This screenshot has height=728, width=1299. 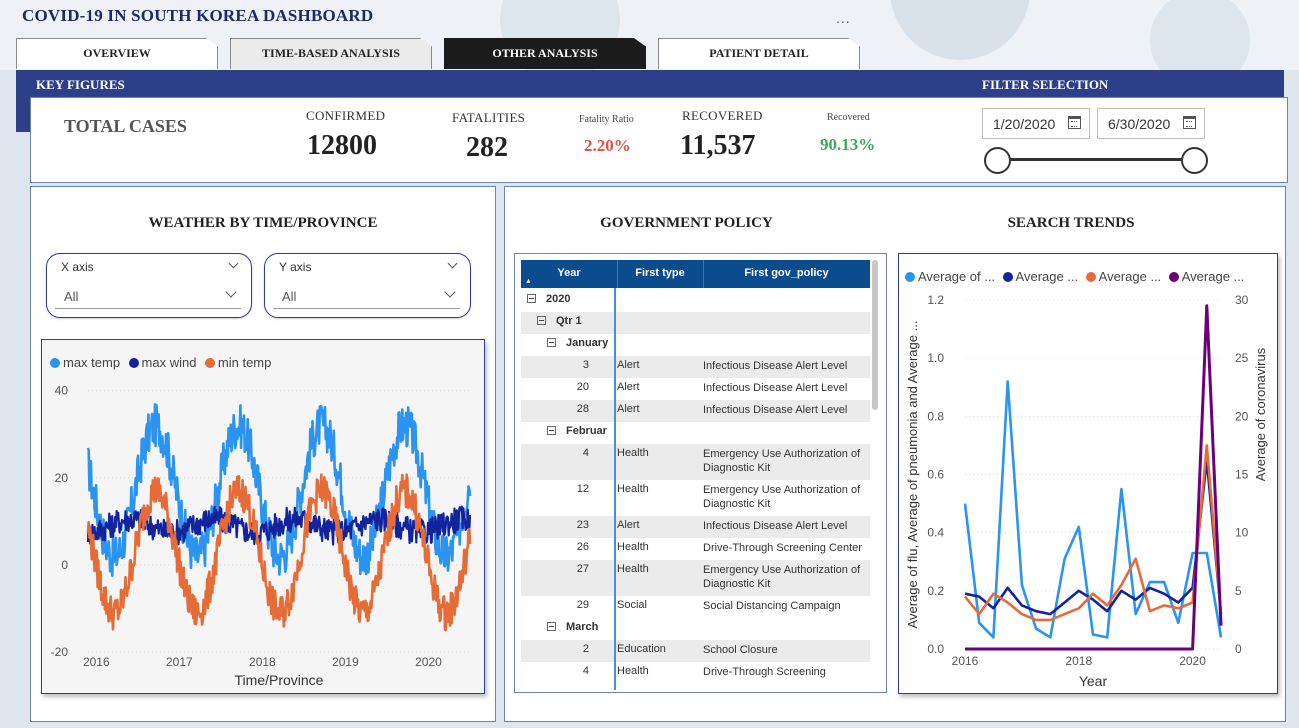 I want to click on x-tick-label: 2020, so click(x=1192, y=661).